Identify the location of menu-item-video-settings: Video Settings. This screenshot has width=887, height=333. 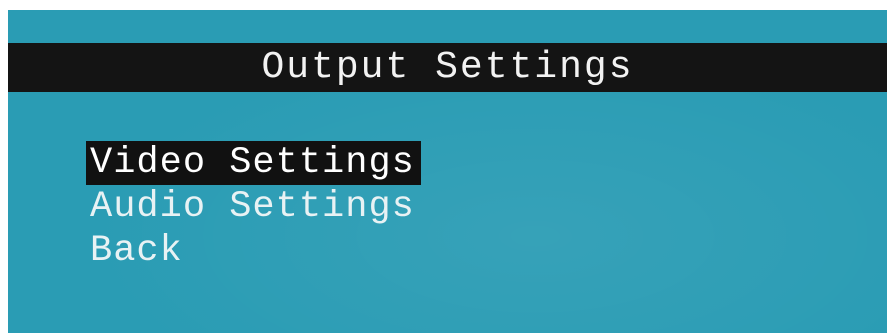
(253, 163).